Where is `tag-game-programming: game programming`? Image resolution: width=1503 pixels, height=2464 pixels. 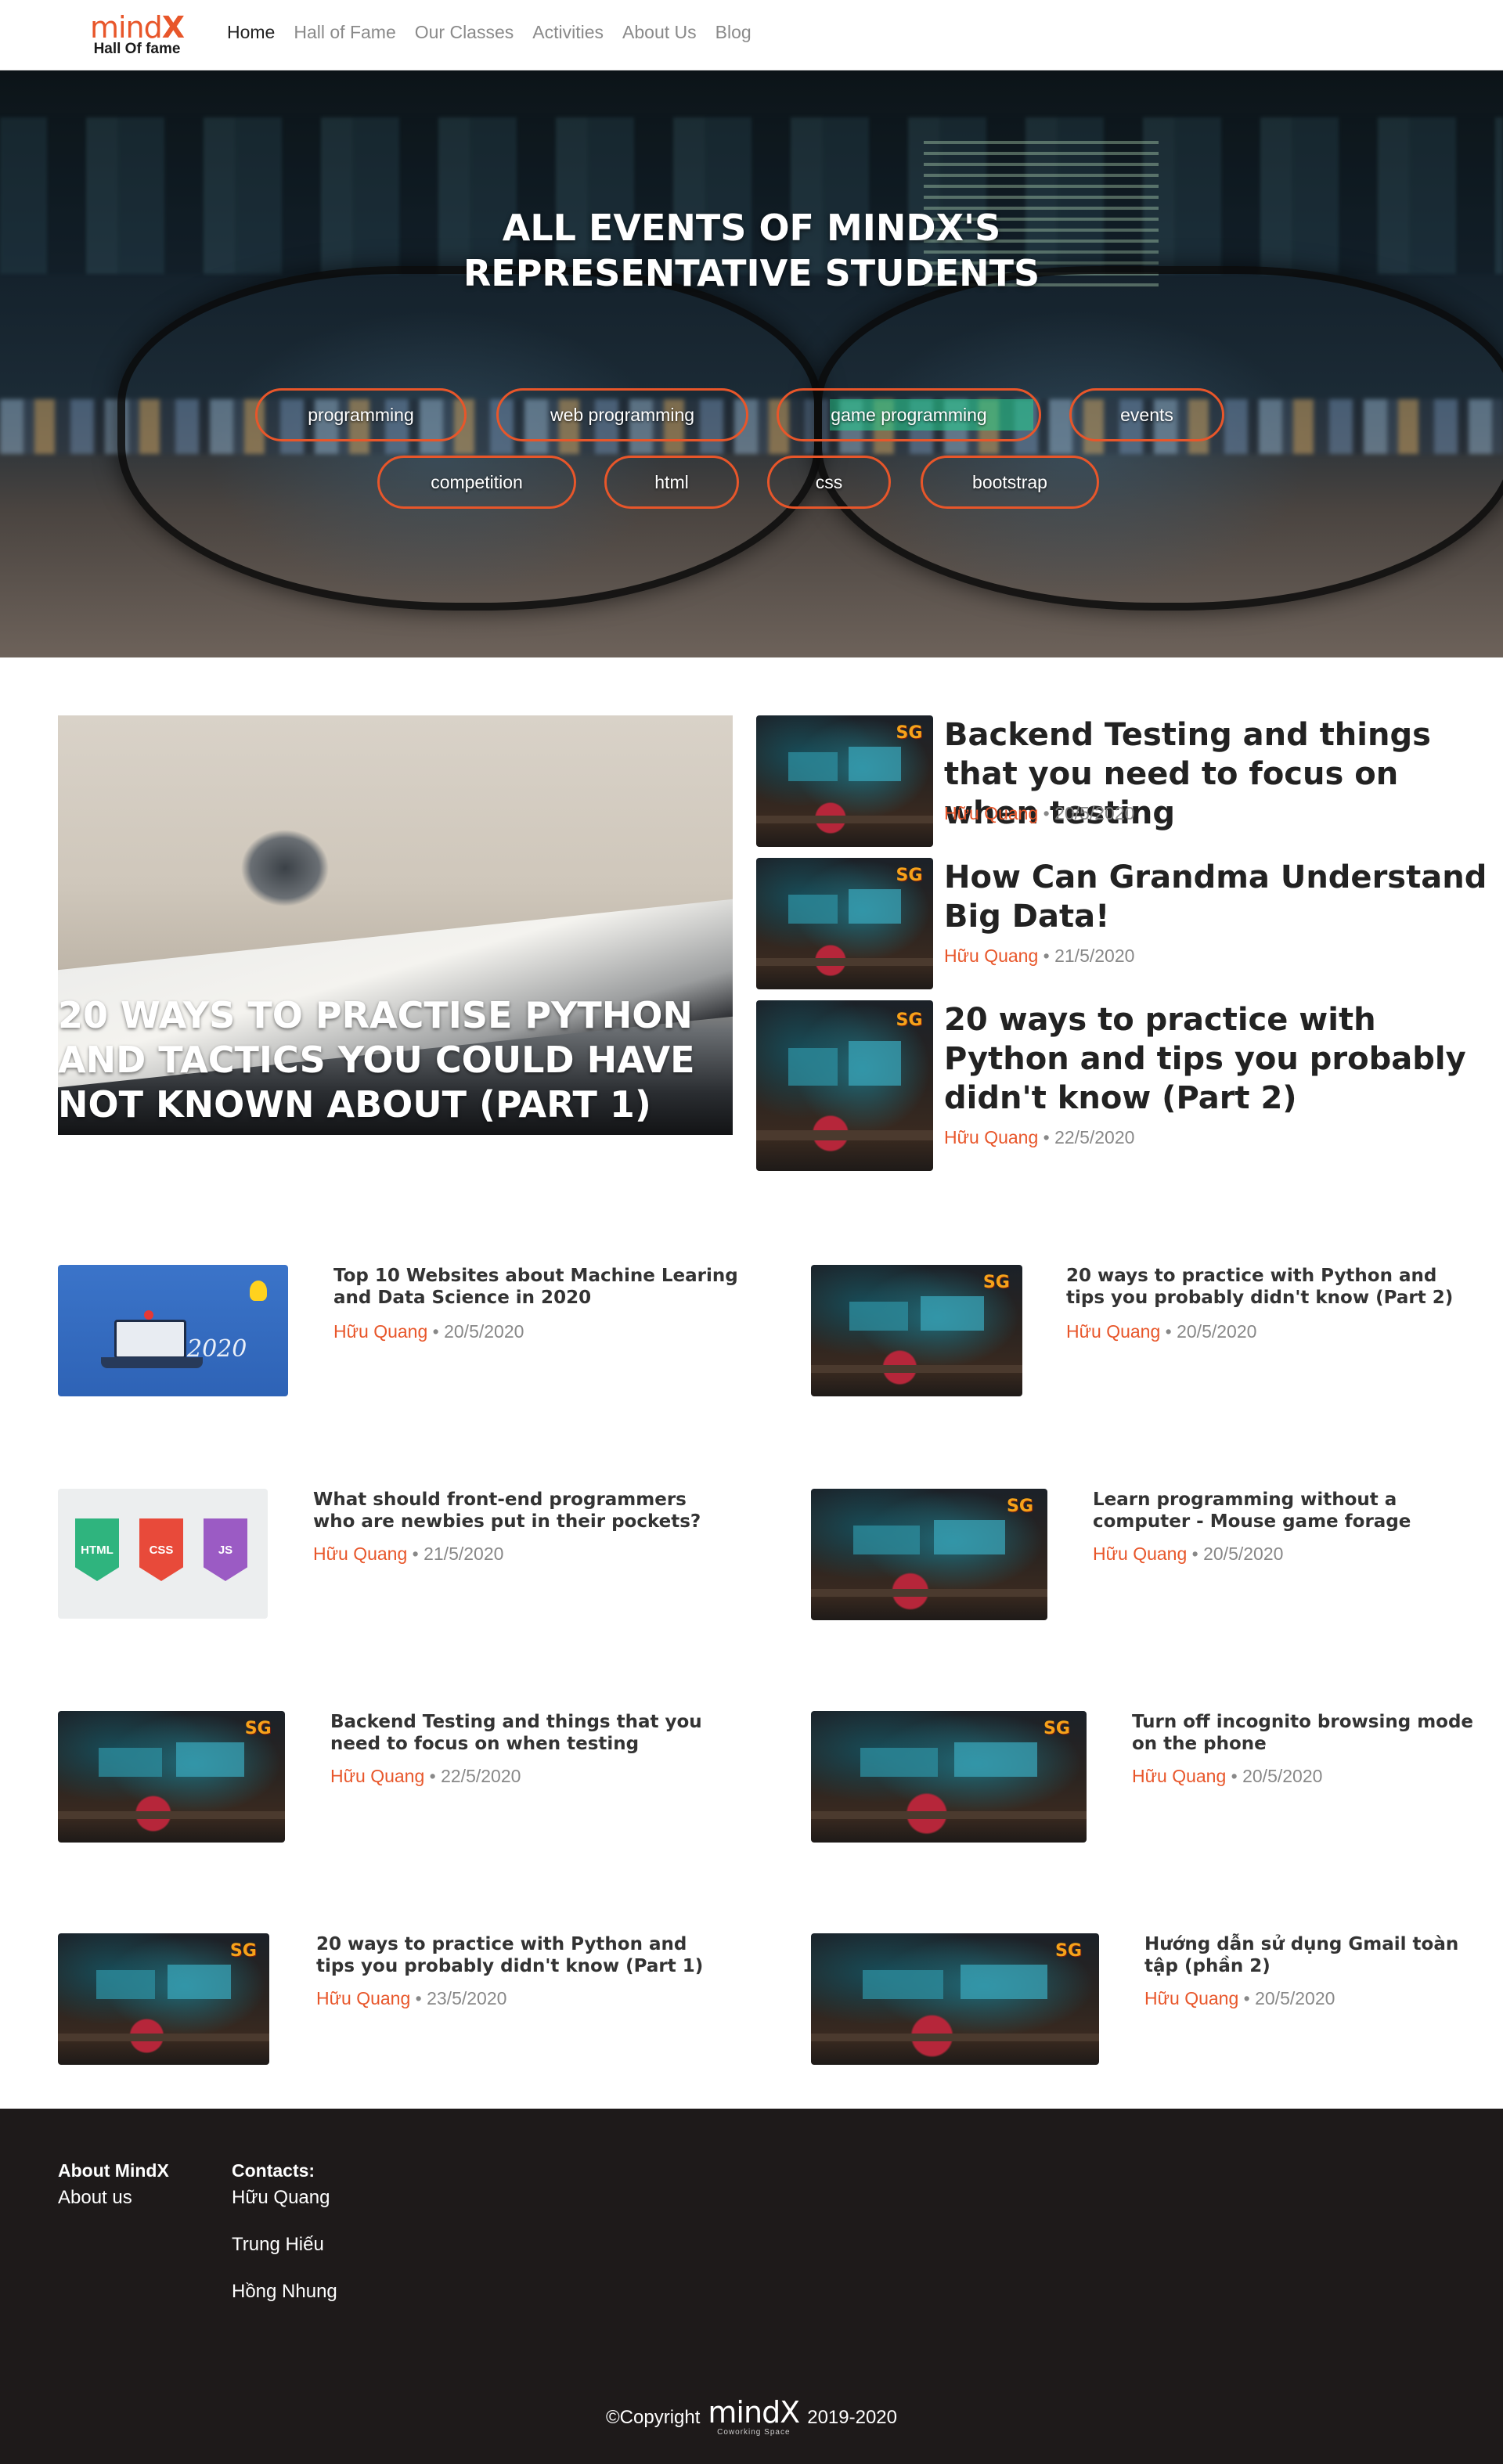
tag-game-programming: game programming is located at coordinates (909, 414).